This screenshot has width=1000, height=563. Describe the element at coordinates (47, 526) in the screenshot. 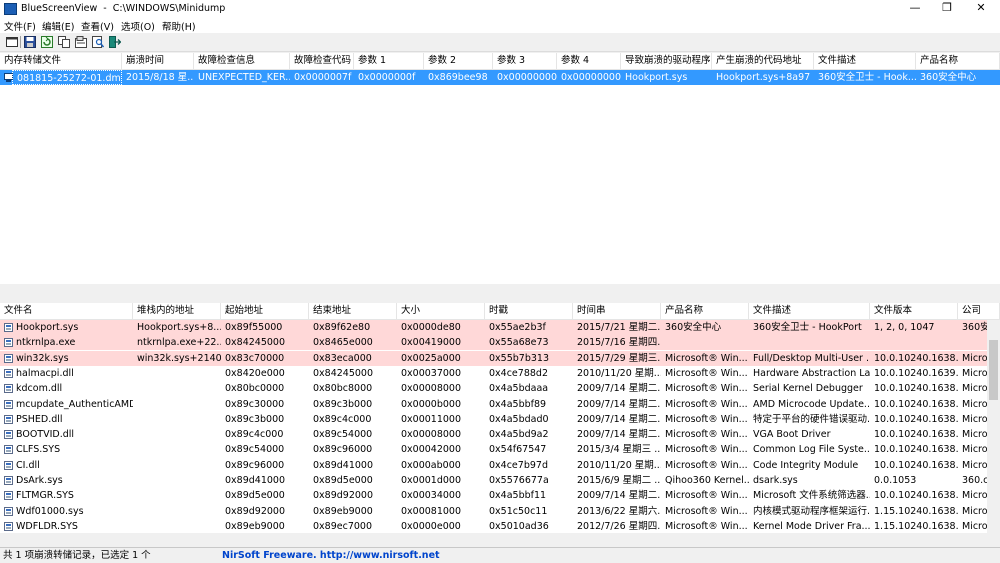

I see `driver-filename: WDFLDR.SYS` at that location.